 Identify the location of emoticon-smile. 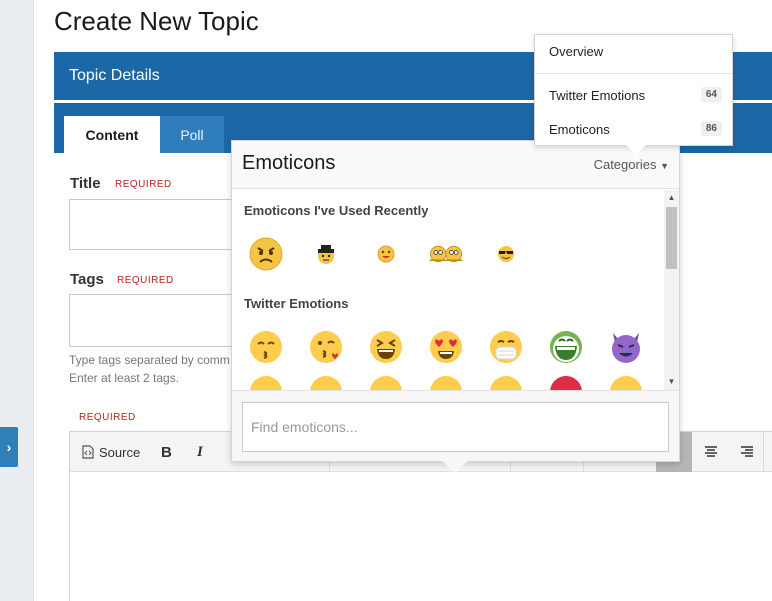
(386, 254).